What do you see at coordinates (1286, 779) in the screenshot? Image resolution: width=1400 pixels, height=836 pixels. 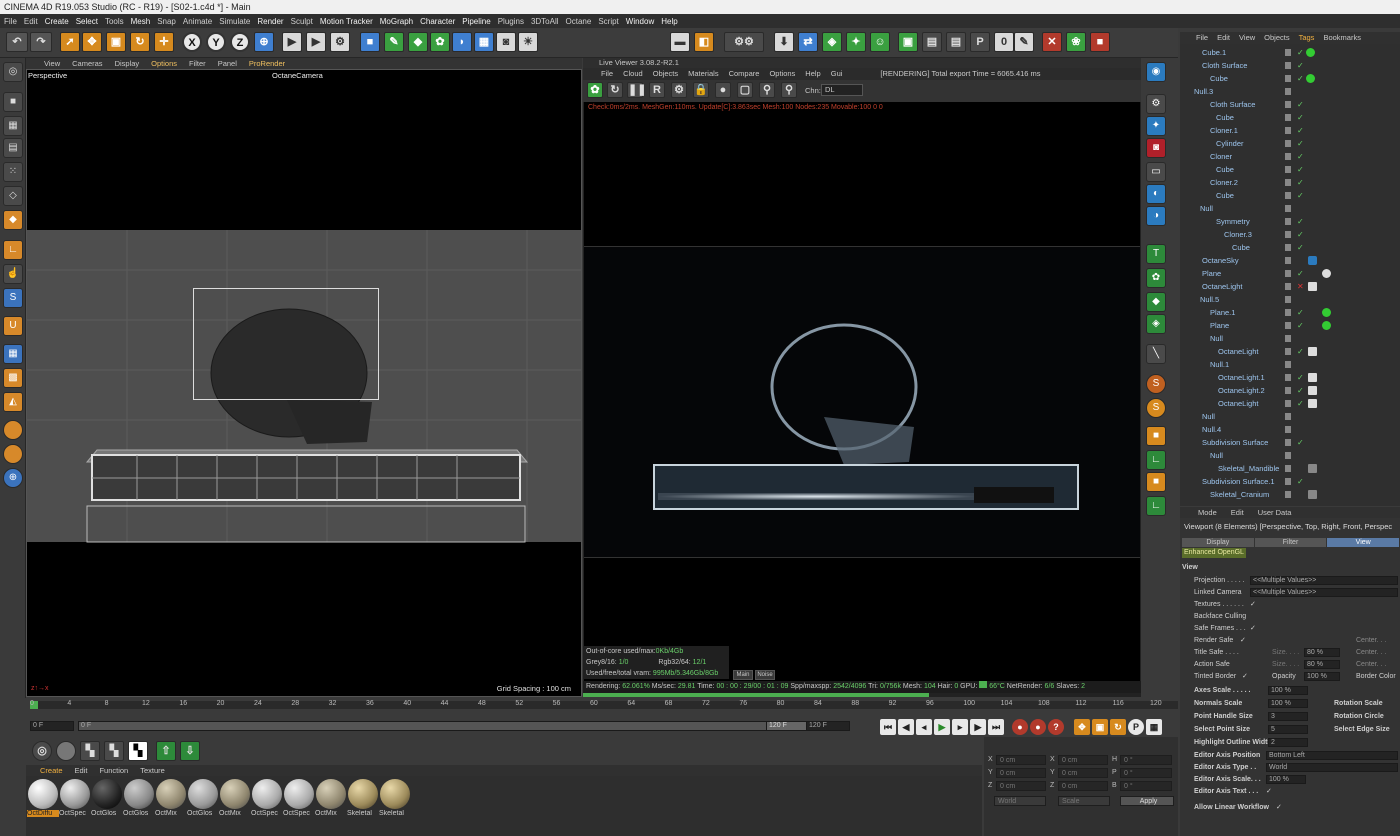 I see `editor-axis-scale-field: 100 %` at bounding box center [1286, 779].